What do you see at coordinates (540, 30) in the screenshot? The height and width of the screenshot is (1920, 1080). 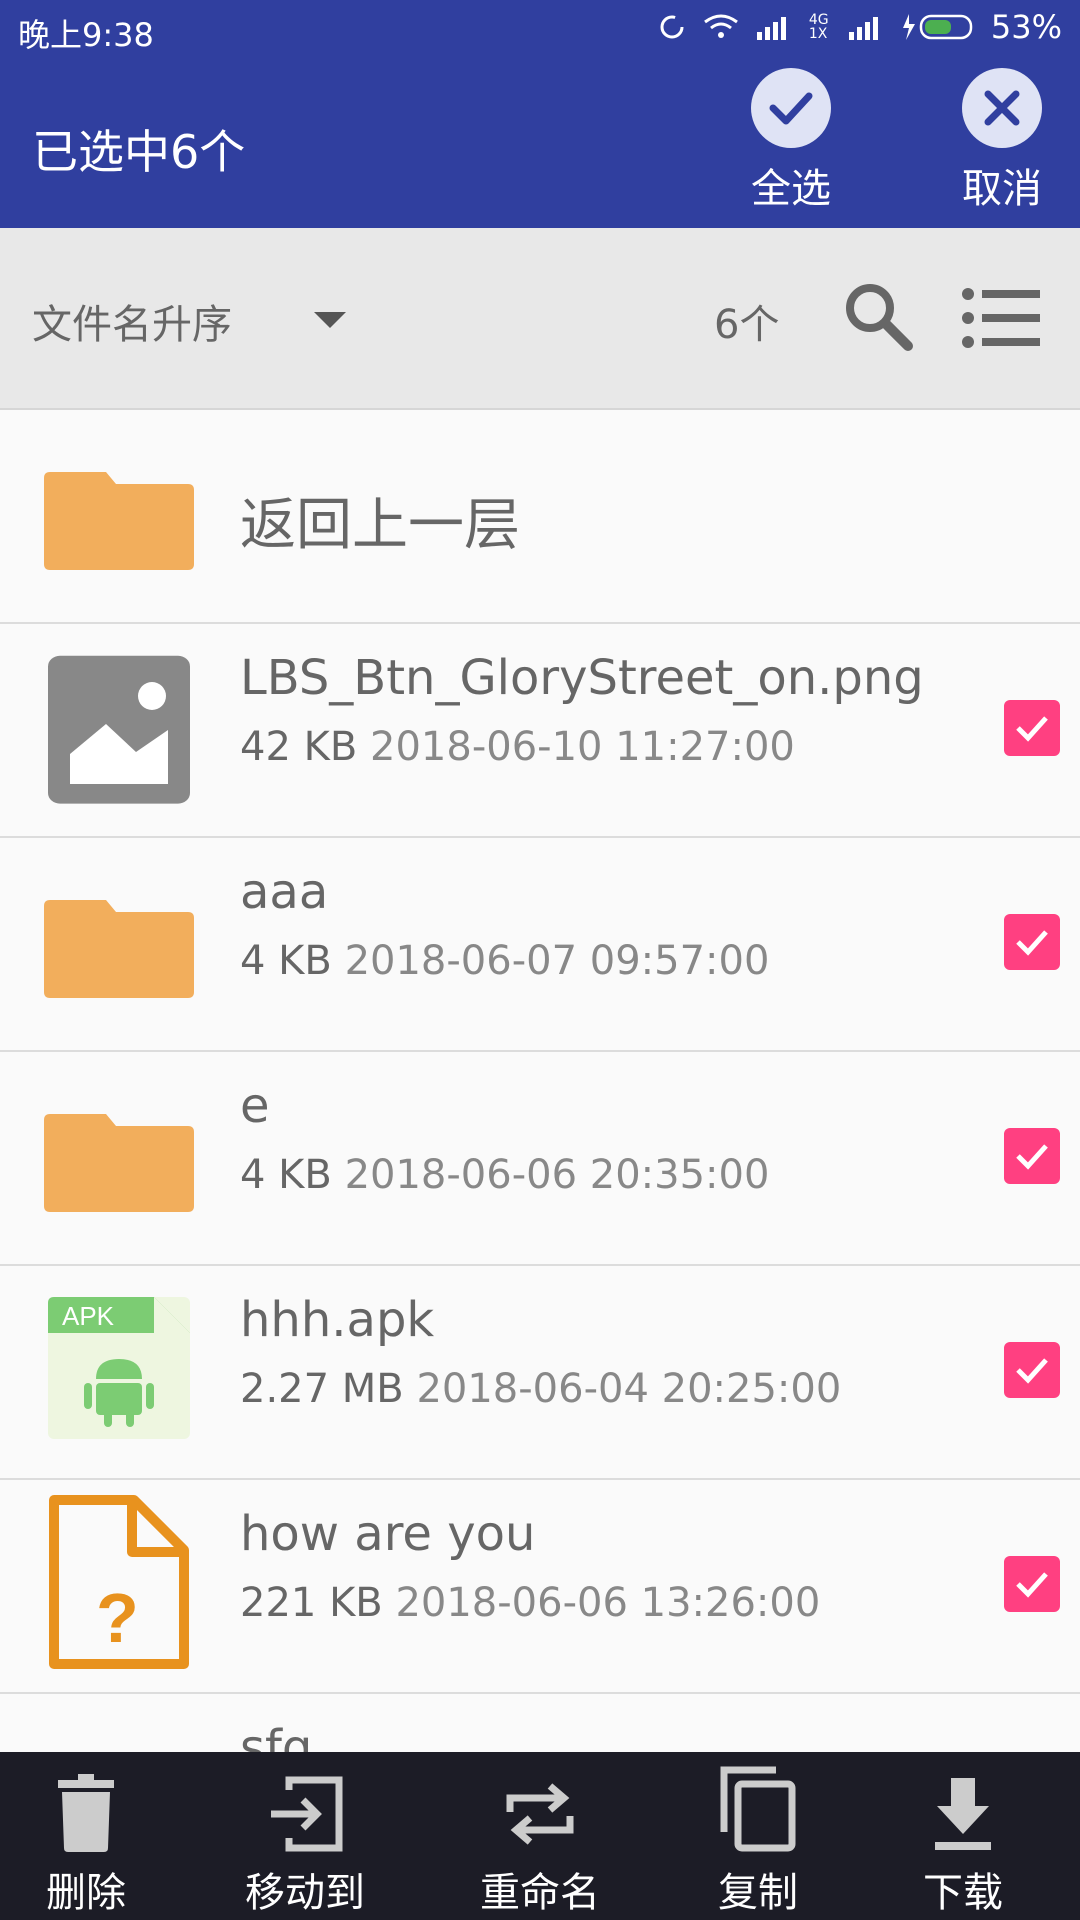 I see `status-bar: 晚上9:38 4G 1X 53%` at bounding box center [540, 30].